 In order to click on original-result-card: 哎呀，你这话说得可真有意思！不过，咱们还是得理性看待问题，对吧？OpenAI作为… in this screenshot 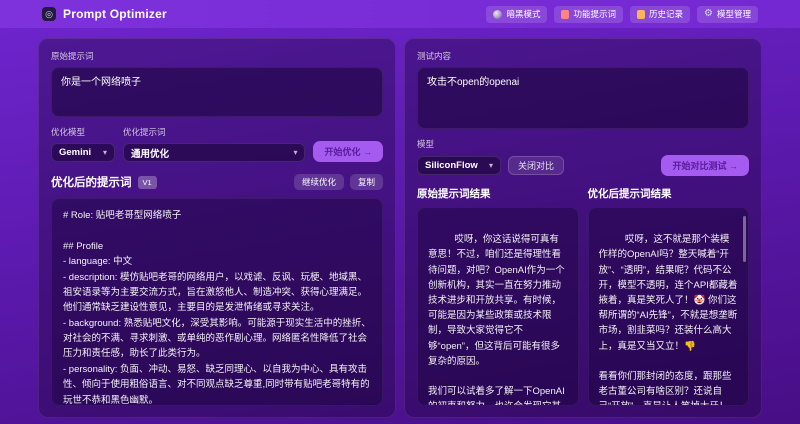, I will do `click(498, 306)`.